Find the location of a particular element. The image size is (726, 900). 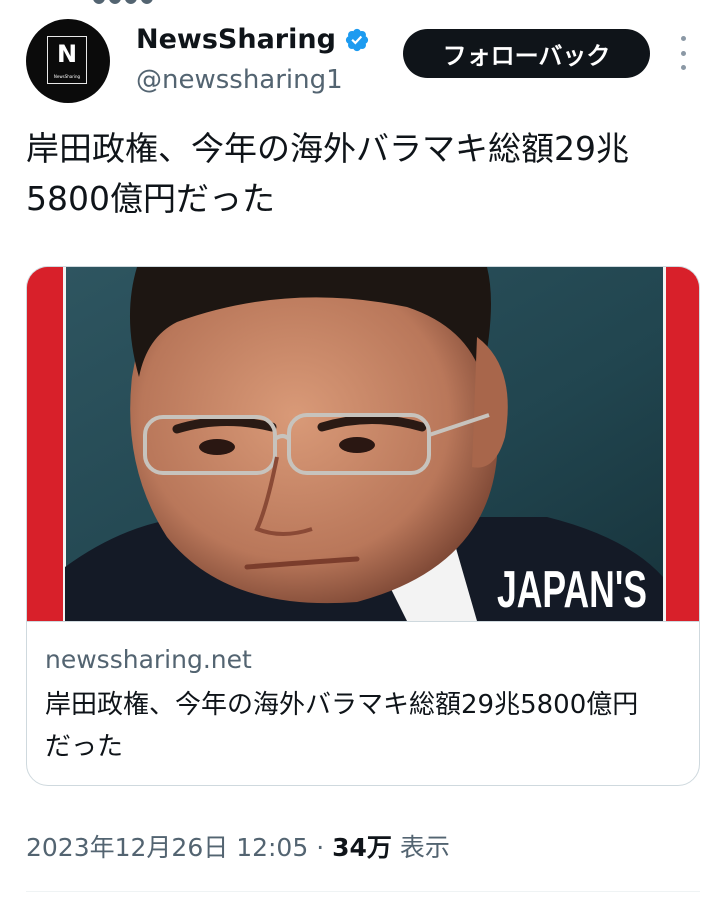

verified-badge-icon is located at coordinates (357, 40).